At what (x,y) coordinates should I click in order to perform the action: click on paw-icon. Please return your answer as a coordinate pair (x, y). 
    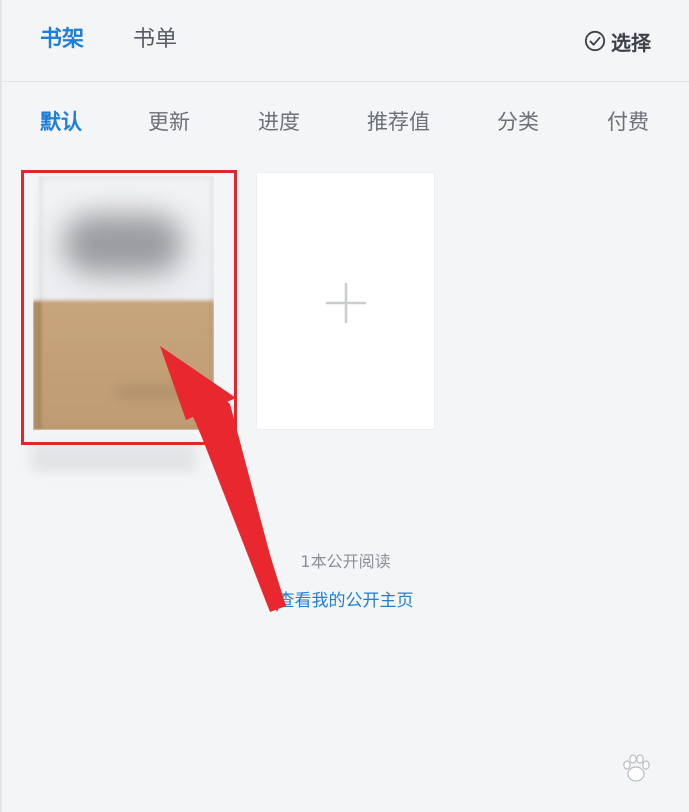
    Looking at the image, I should click on (636, 768).